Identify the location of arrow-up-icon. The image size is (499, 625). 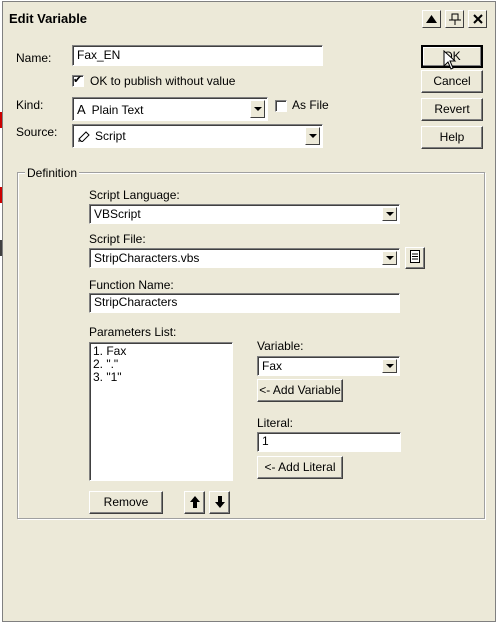
(194, 502).